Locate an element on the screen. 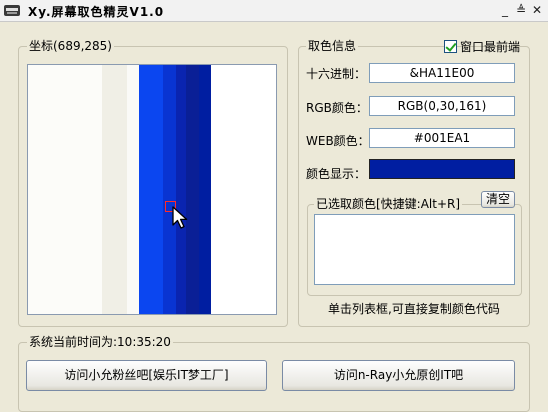 The width and height of the screenshot is (548, 412). minimize-button: _ is located at coordinates (505, 10).